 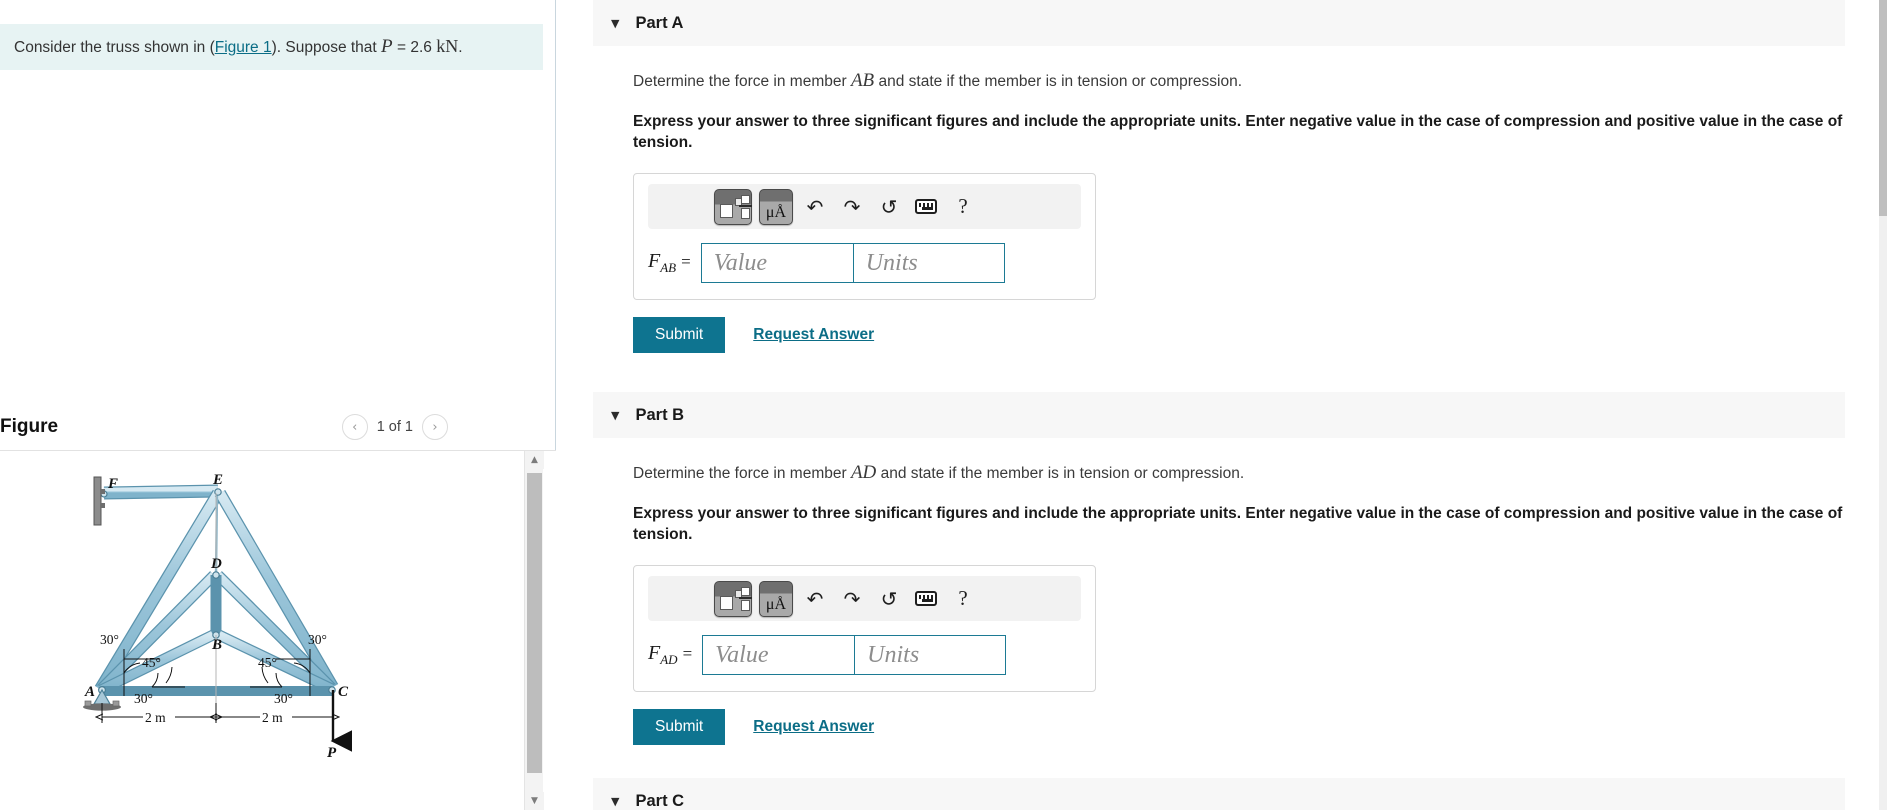 I want to click on svg-text: P, so click(x=332, y=753).